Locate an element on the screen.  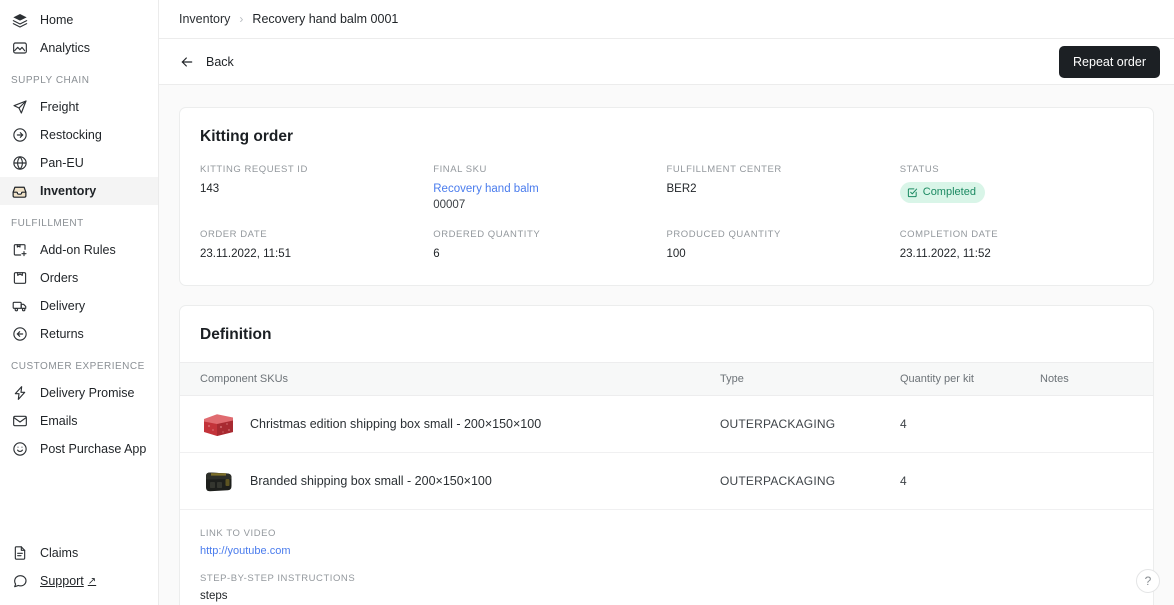
chat-bubble-icon is located at coordinates (19, 581).